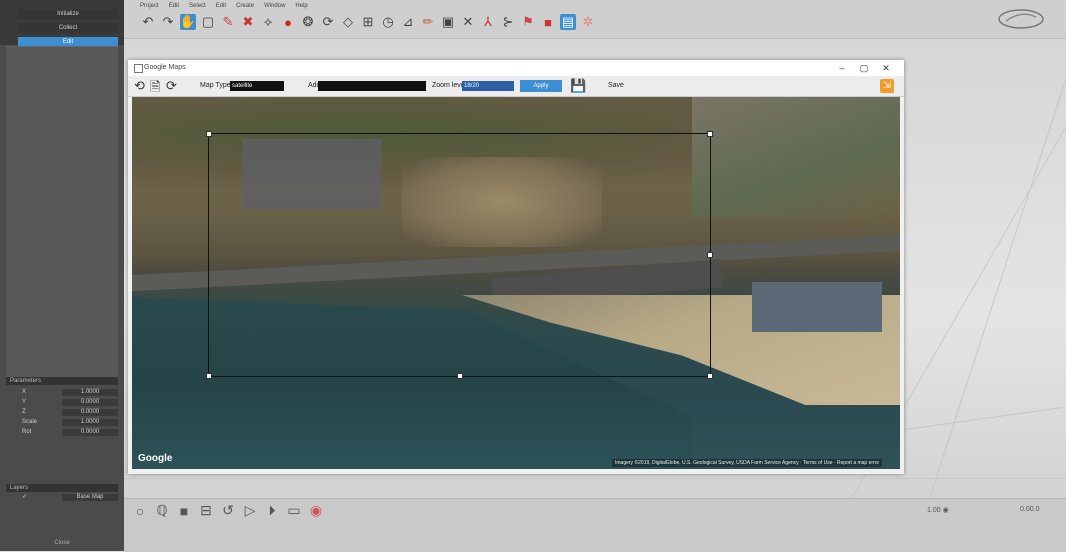 The height and width of the screenshot is (552, 1066). I want to click on layer-visible-check: ✓, so click(40, 497).